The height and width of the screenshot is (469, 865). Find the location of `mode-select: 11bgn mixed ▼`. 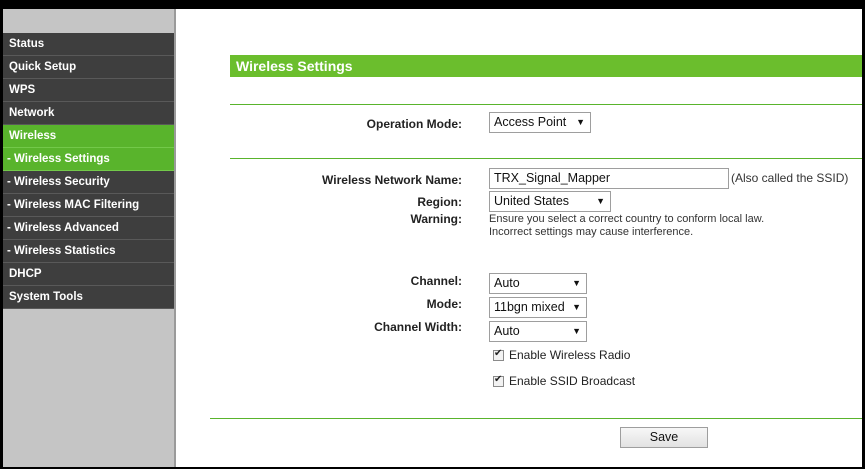

mode-select: 11bgn mixed ▼ is located at coordinates (538, 307).